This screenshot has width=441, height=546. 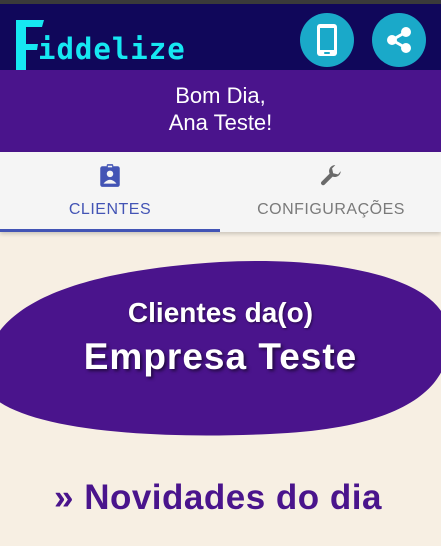 I want to click on tab-configuracoes-label: CONFIGURAÇÕES, so click(x=331, y=209).